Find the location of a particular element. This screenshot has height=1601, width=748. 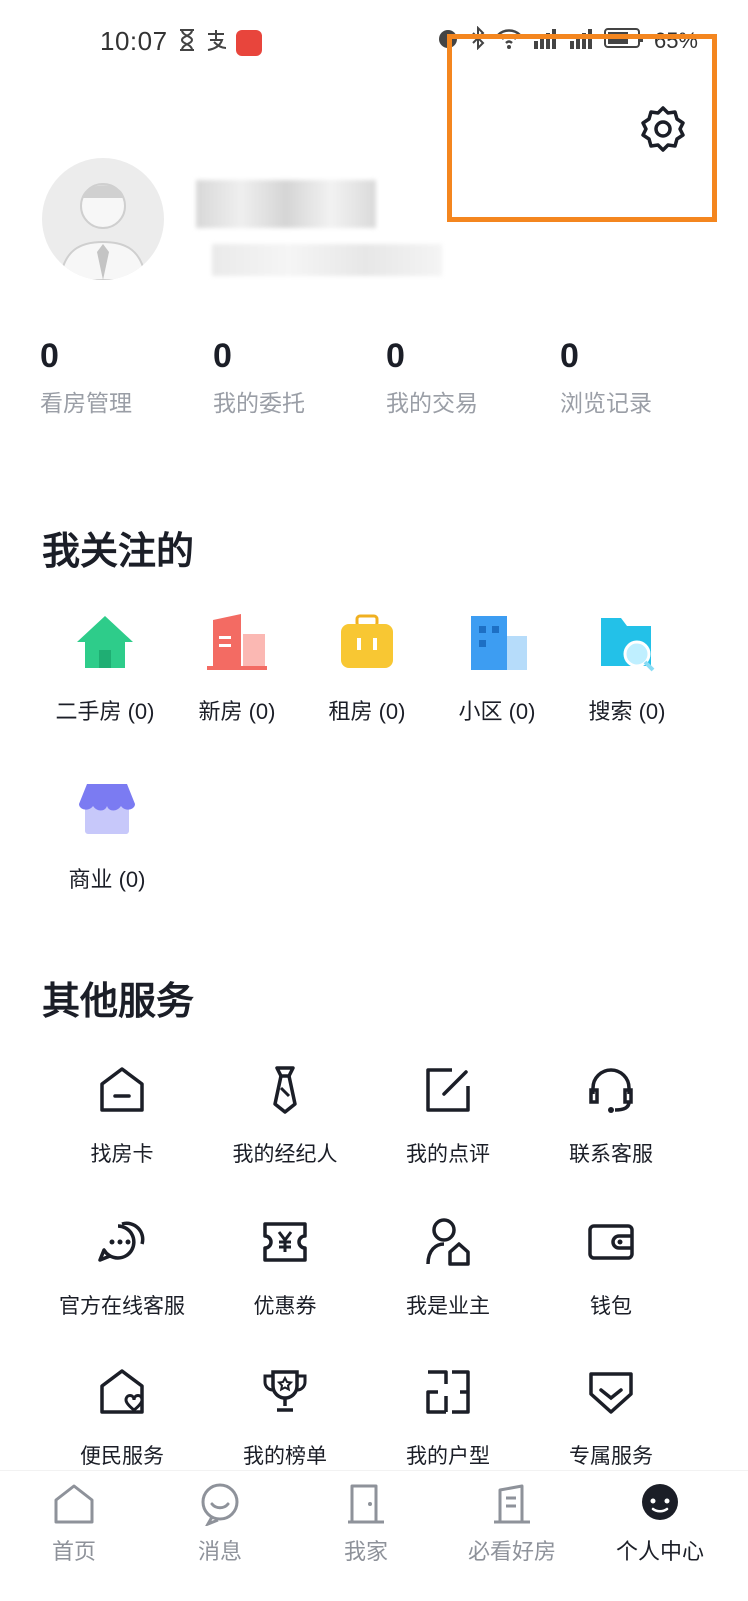

house-card-icon is located at coordinates (122, 1090).